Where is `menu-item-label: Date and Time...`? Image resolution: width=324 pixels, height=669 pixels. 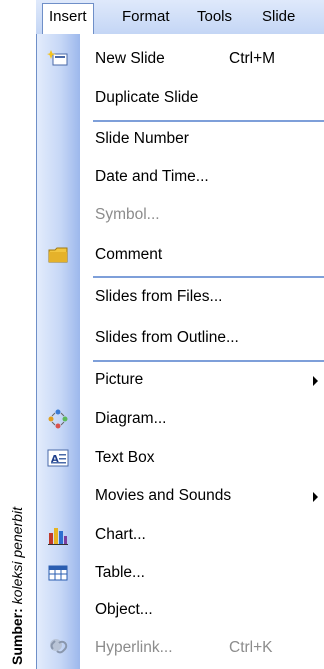
menu-item-label: Date and Time... is located at coordinates (152, 176).